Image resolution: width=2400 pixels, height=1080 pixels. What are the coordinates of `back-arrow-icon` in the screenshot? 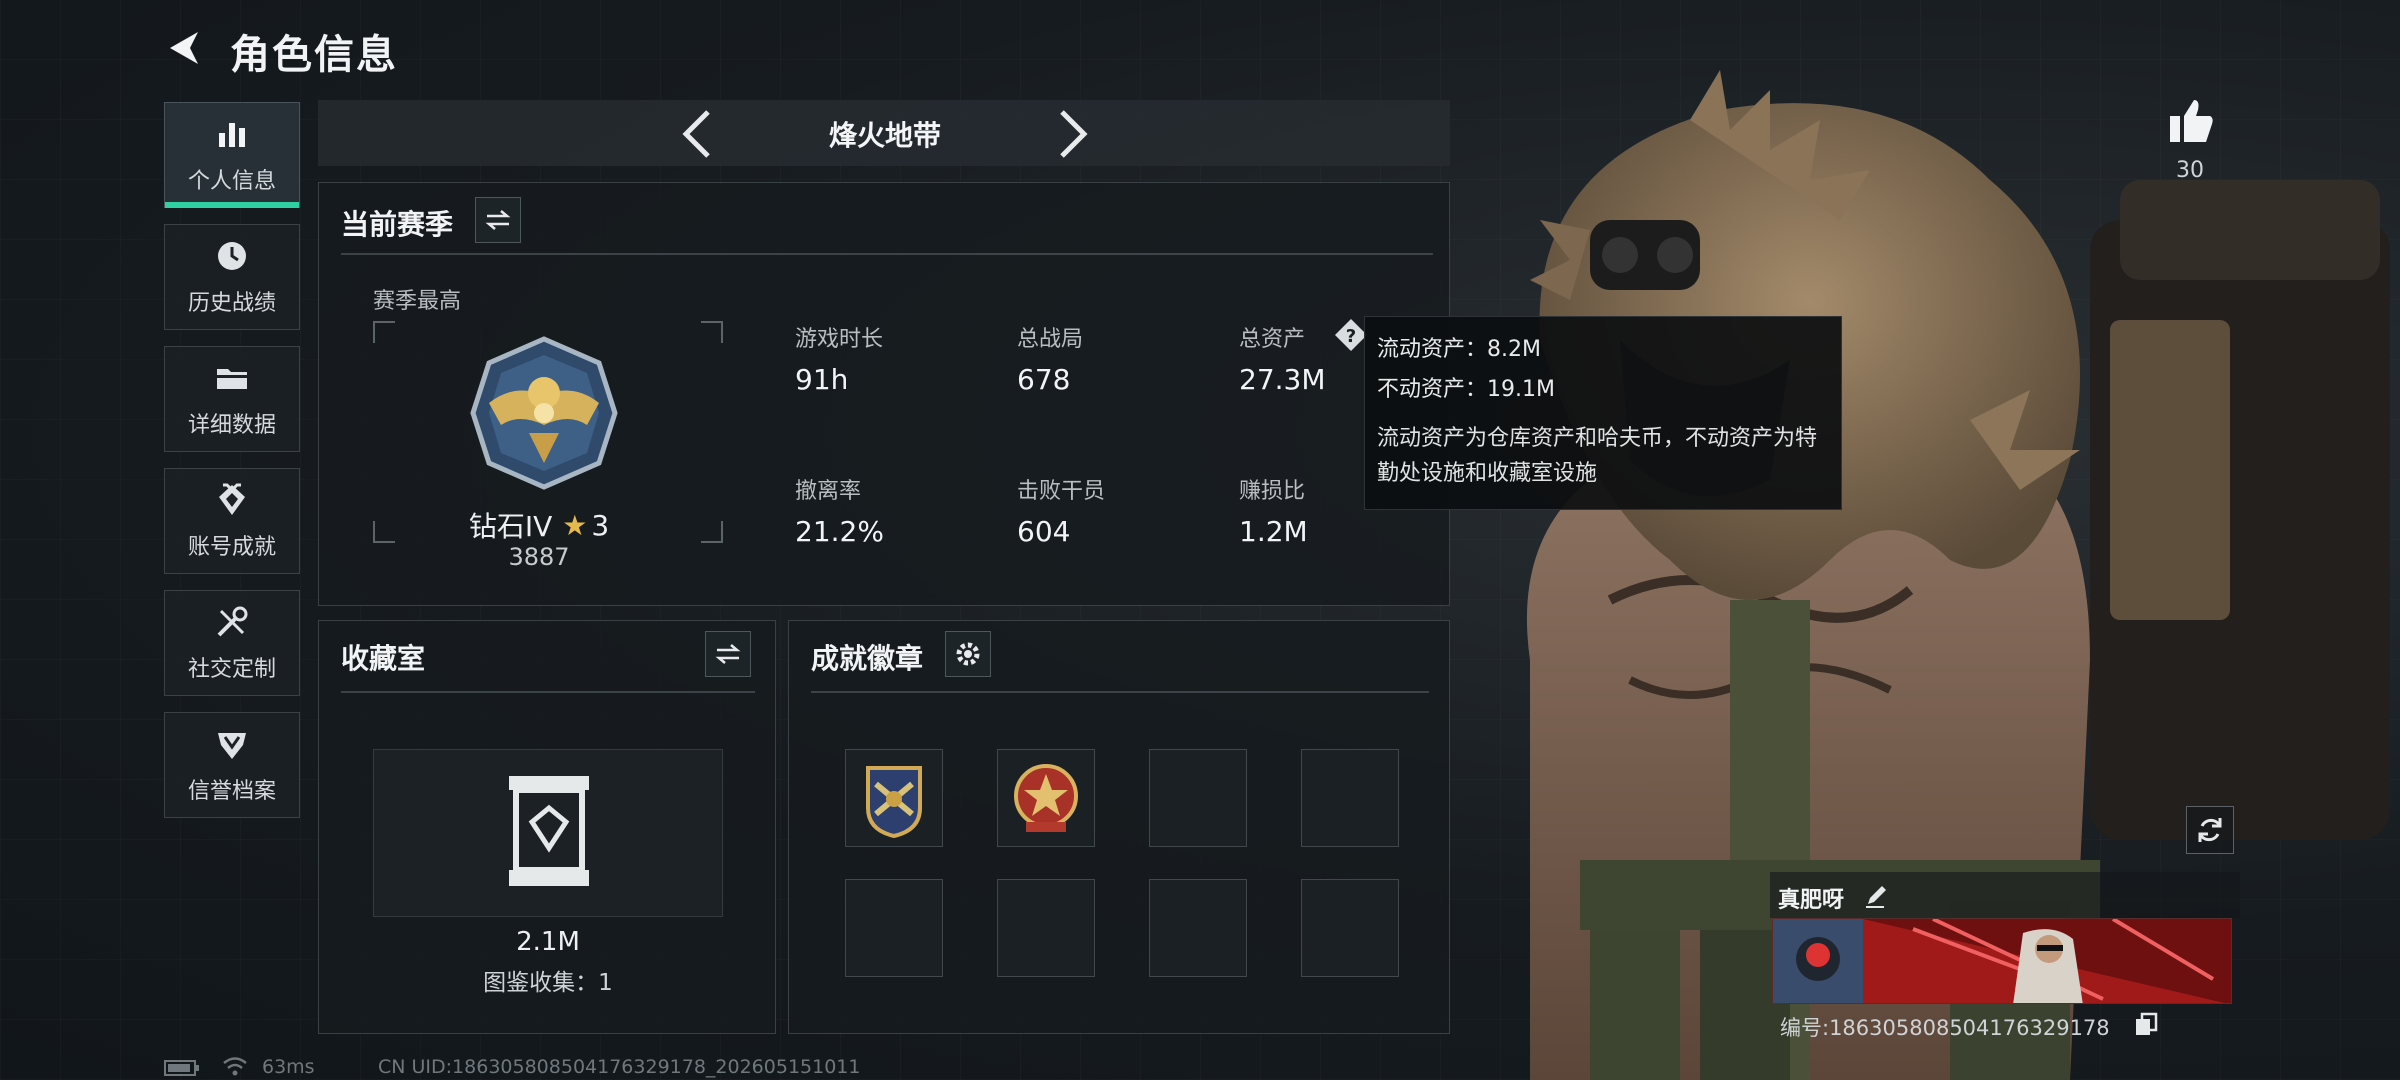 It's located at (184, 48).